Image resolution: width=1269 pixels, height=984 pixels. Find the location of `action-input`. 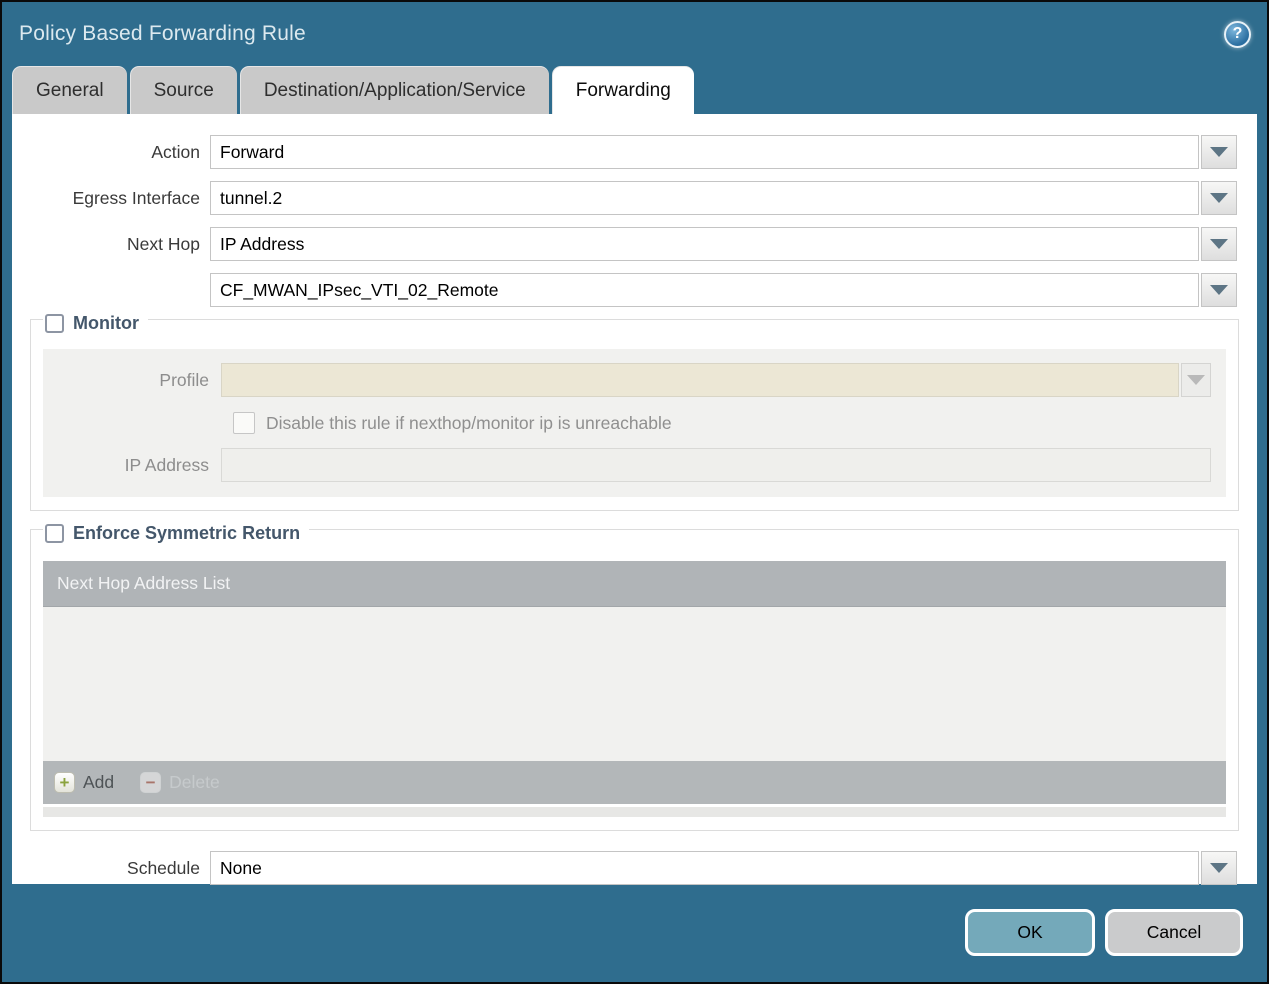

action-input is located at coordinates (704, 152).